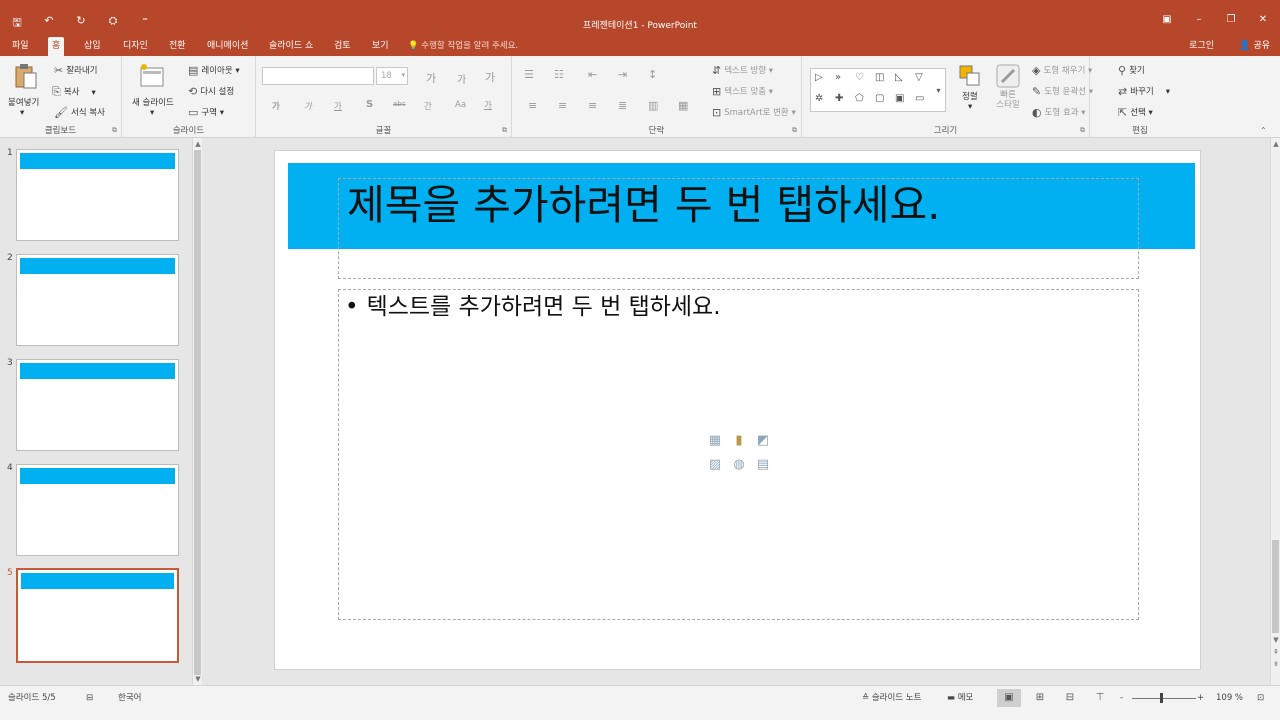  I want to click on restore-icon: ❐, so click(1231, 19).